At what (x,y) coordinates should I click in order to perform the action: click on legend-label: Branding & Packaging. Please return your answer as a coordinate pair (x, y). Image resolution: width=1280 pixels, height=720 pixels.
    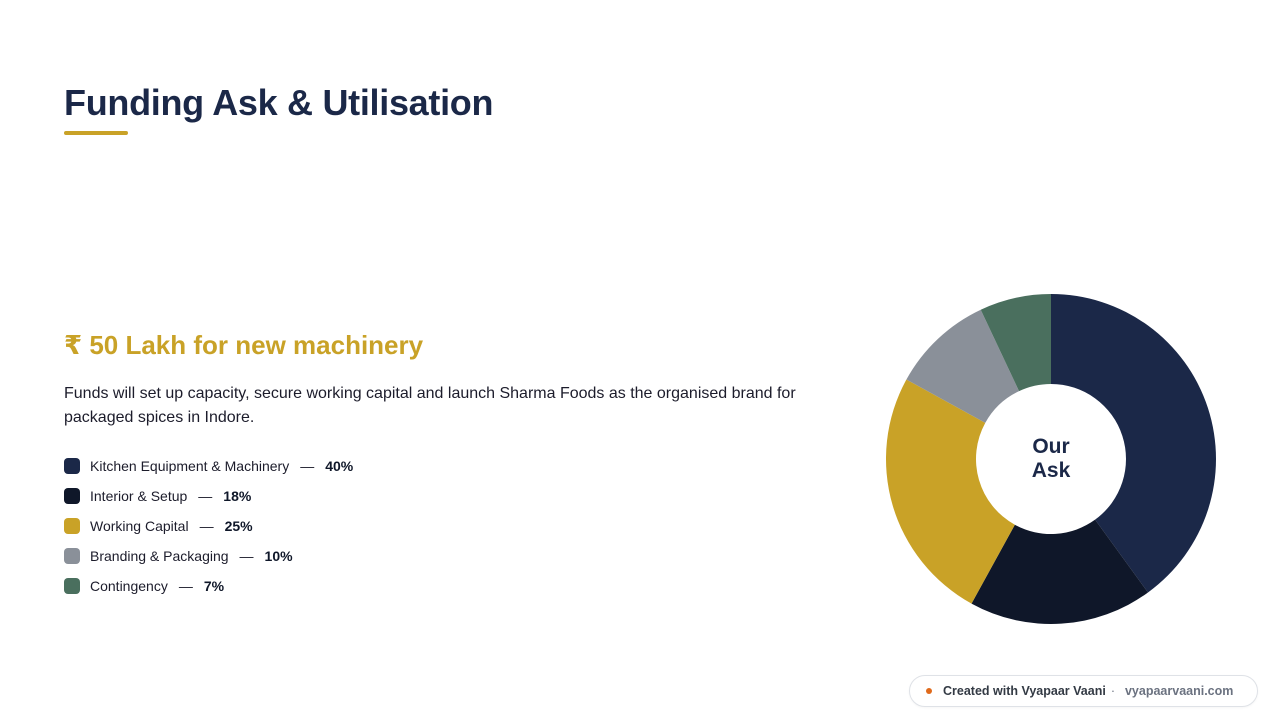
    Looking at the image, I should click on (159, 556).